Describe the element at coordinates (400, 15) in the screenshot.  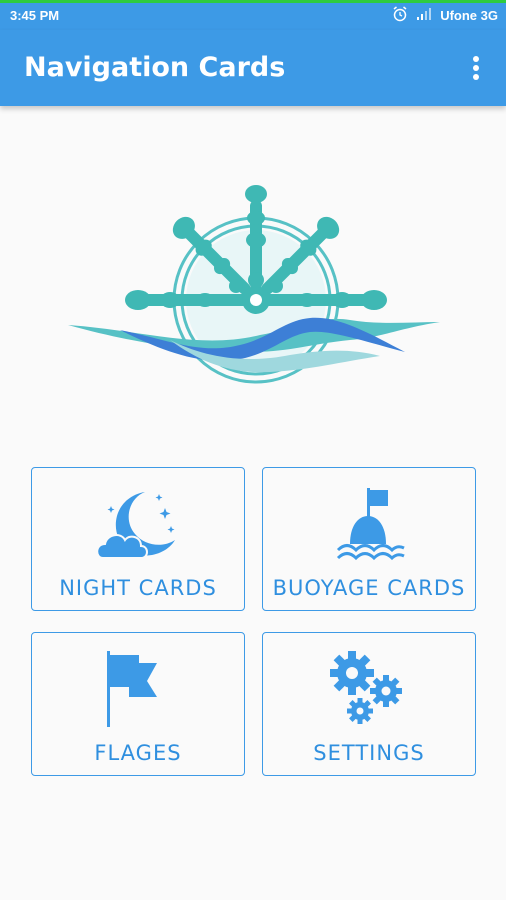
I see `alarm-icon` at that location.